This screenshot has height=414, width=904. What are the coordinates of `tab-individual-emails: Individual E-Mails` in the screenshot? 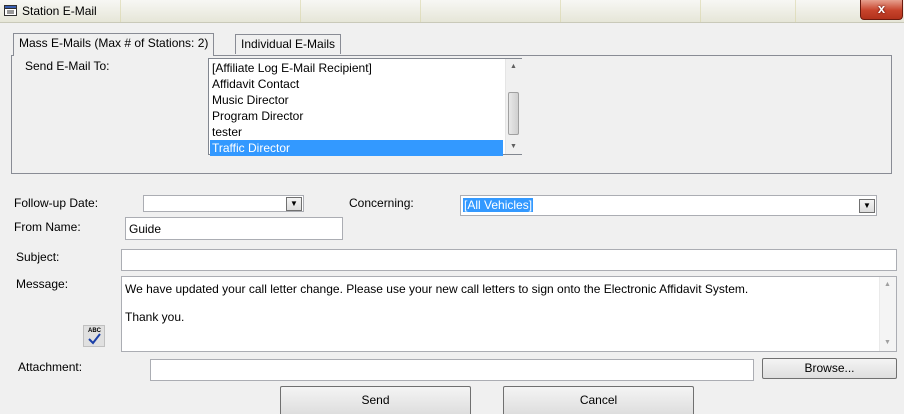 It's located at (288, 44).